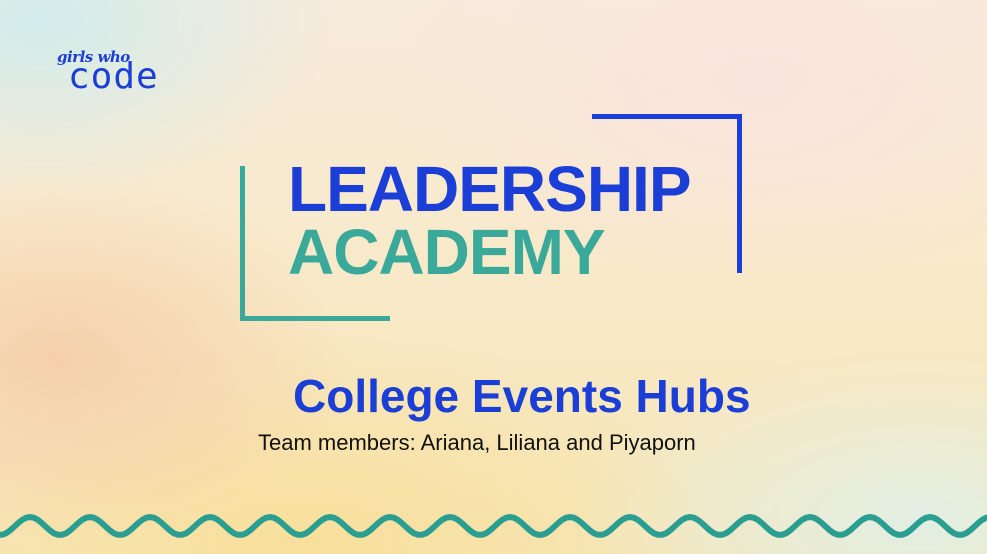 Image resolution: width=987 pixels, height=554 pixels. Describe the element at coordinates (113, 76) in the screenshot. I see `logo-block-text: code` at that location.